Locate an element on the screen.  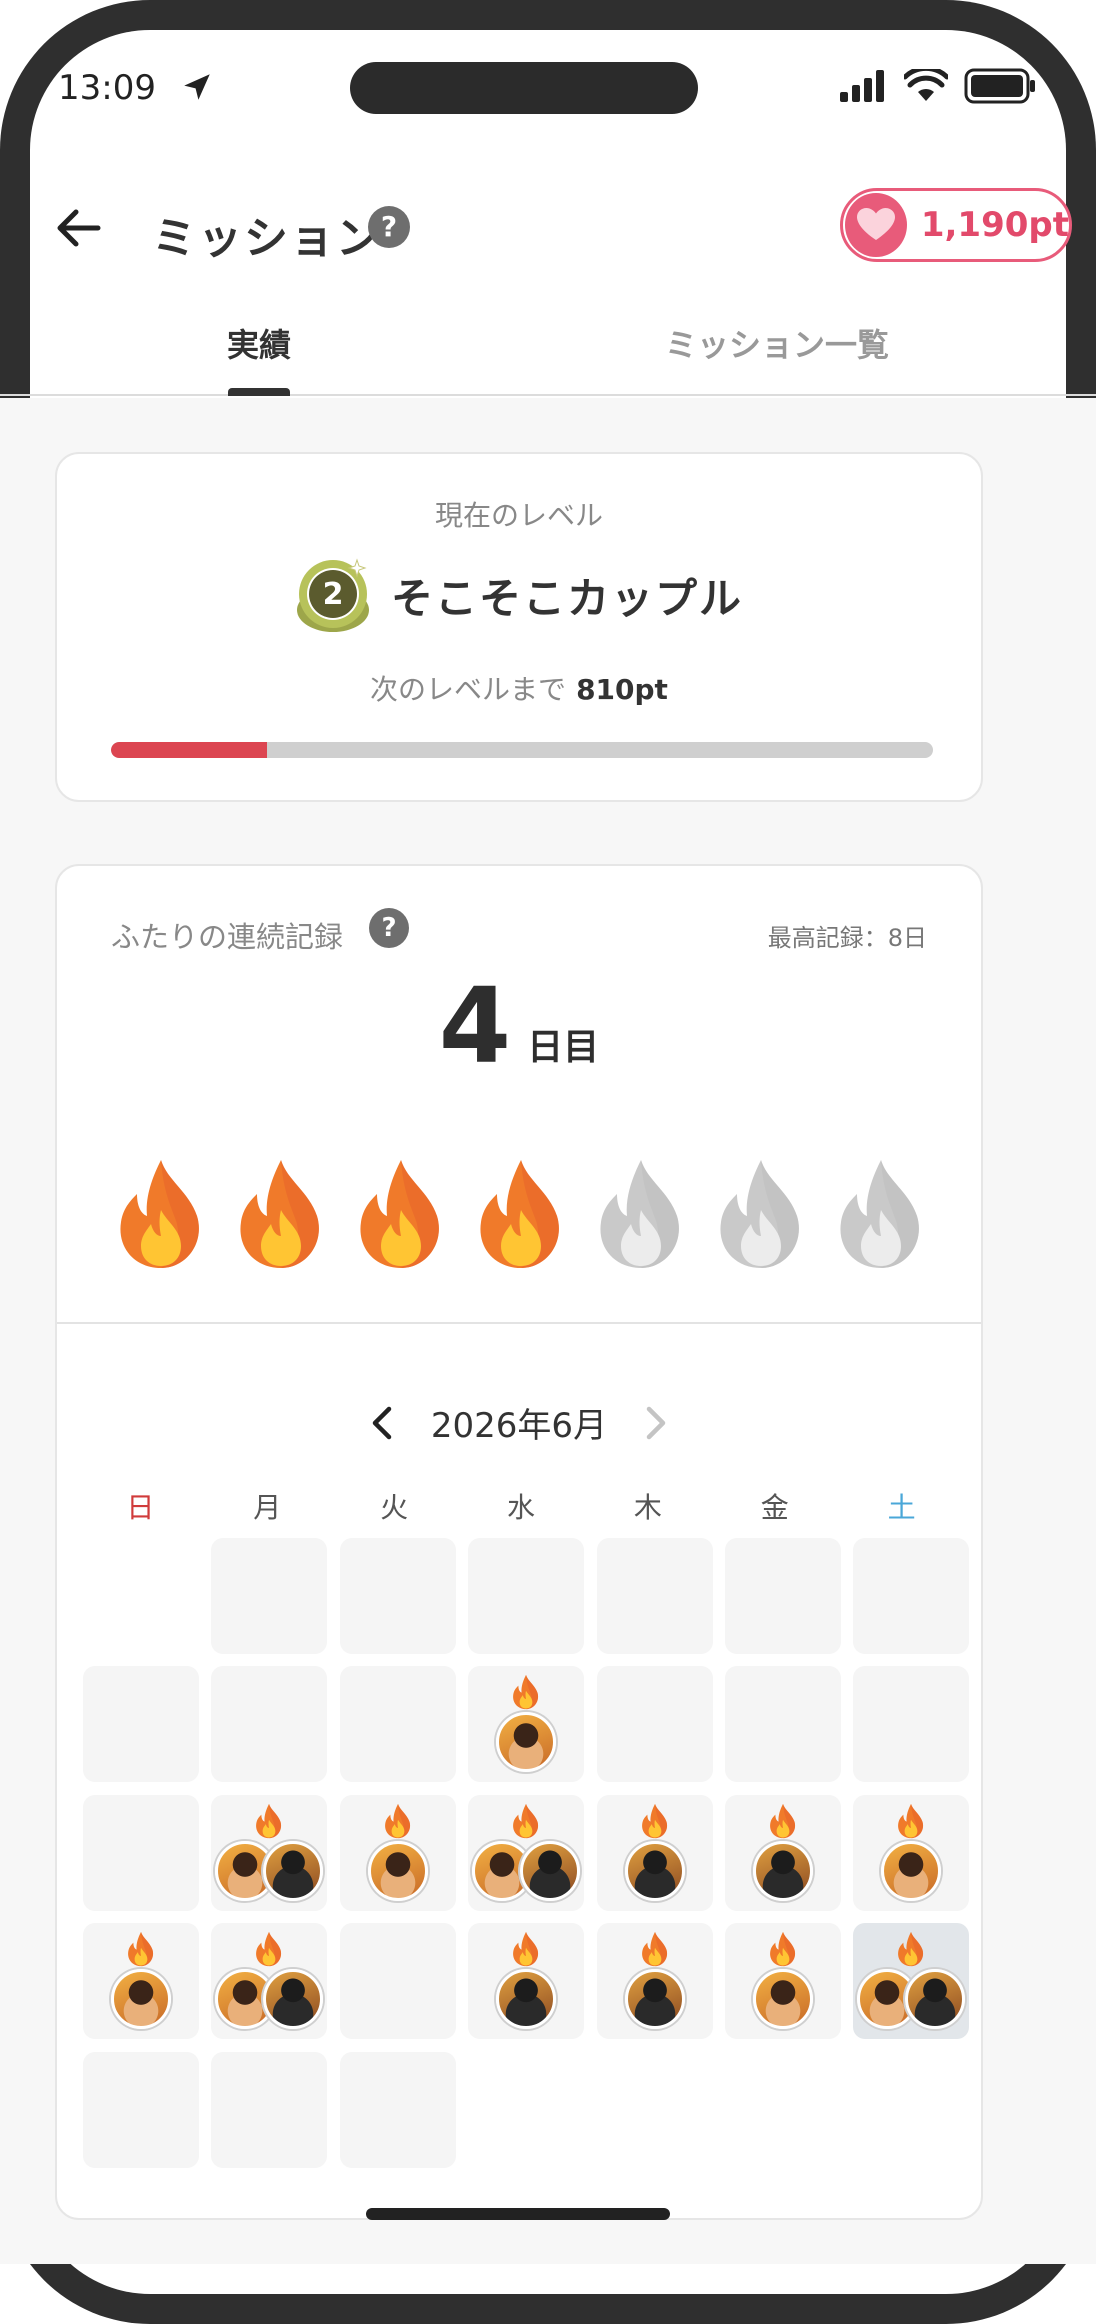
level-row: 2 そこそこカップル is located at coordinates (519, 595).